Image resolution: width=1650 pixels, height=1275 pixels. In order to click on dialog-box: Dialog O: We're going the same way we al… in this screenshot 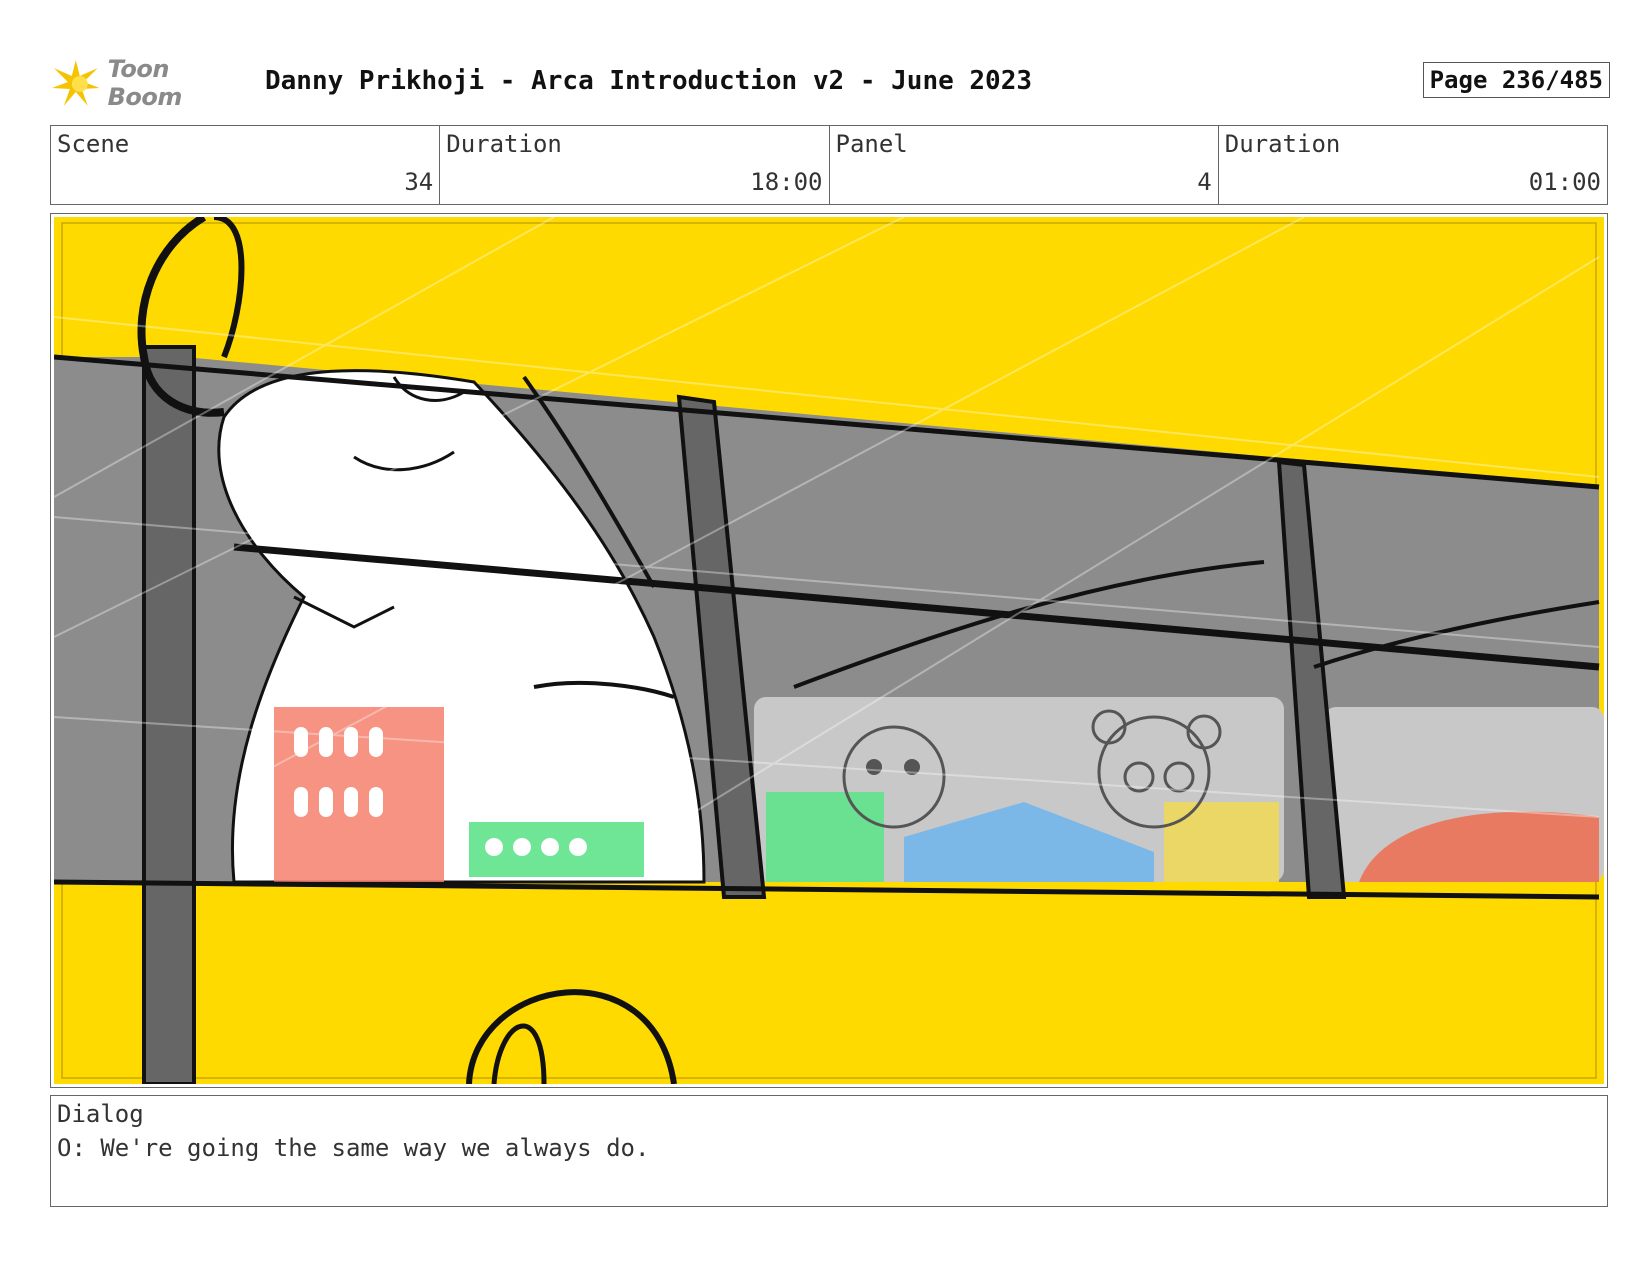, I will do `click(829, 1151)`.